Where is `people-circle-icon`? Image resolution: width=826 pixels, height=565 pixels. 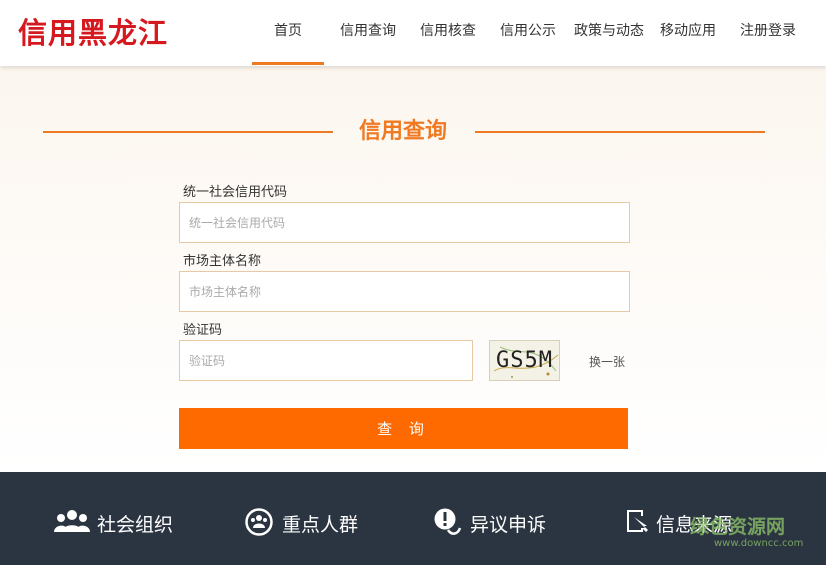 people-circle-icon is located at coordinates (259, 522).